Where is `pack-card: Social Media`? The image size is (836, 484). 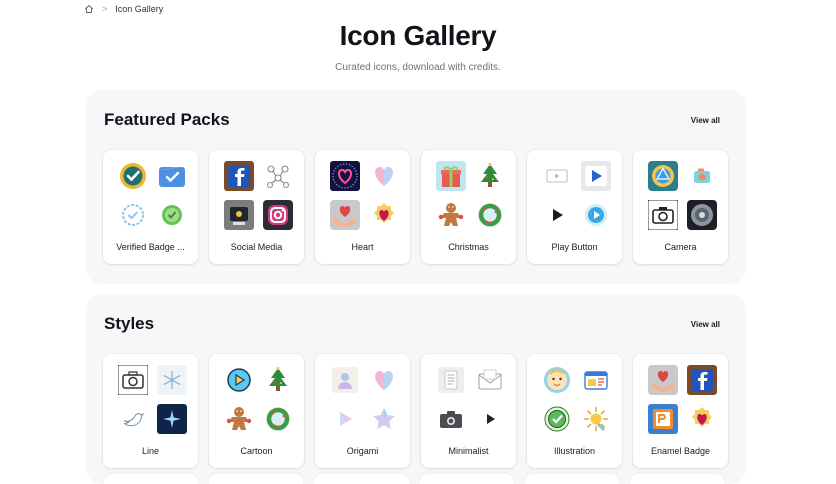 pack-card: Social Media is located at coordinates (256, 207).